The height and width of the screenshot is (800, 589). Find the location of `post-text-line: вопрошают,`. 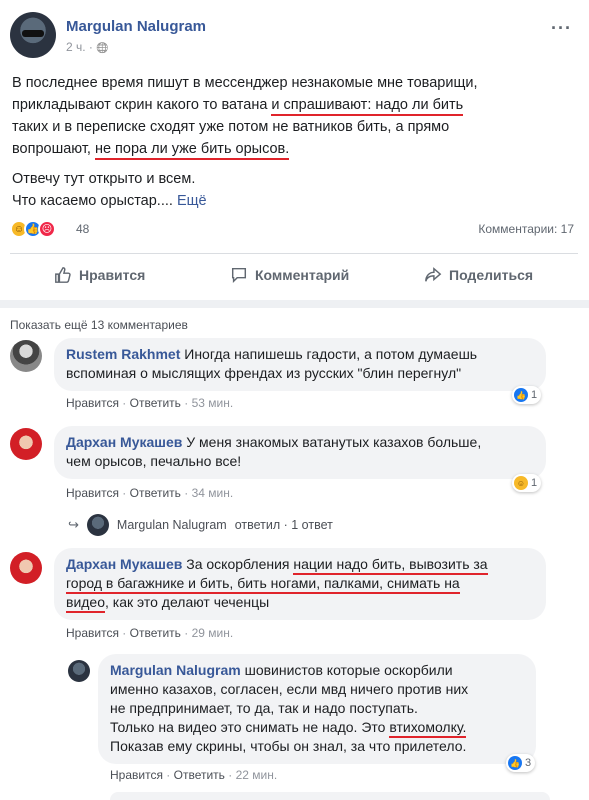

post-text-line: вопрошают, is located at coordinates (53, 149).